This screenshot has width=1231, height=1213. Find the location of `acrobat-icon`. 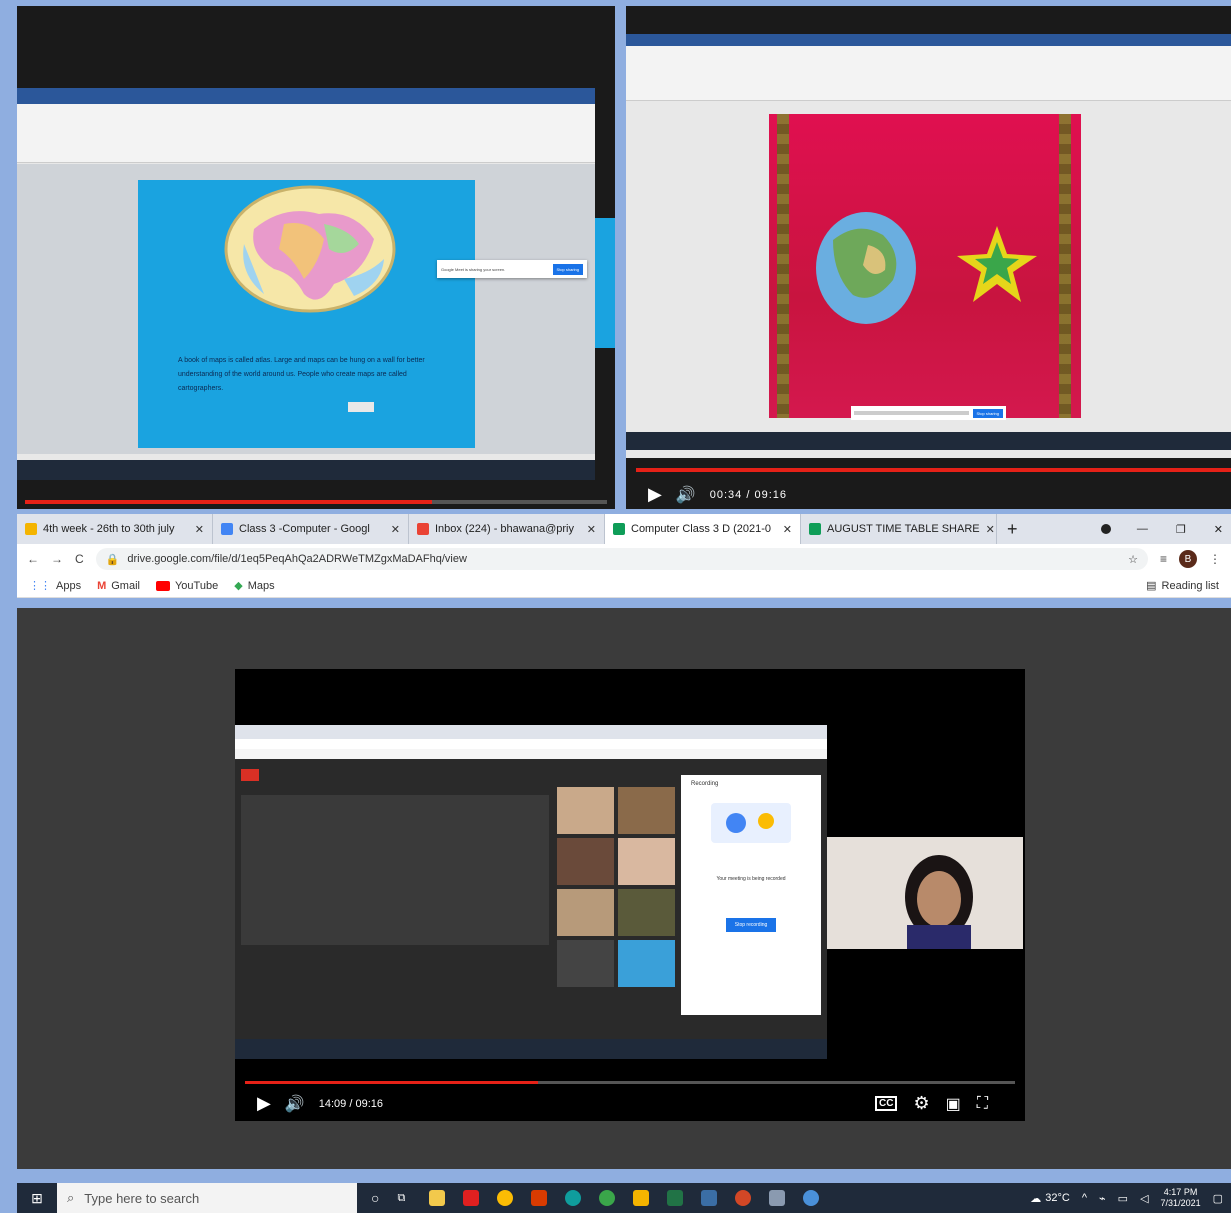

acrobat-icon is located at coordinates (471, 1198).